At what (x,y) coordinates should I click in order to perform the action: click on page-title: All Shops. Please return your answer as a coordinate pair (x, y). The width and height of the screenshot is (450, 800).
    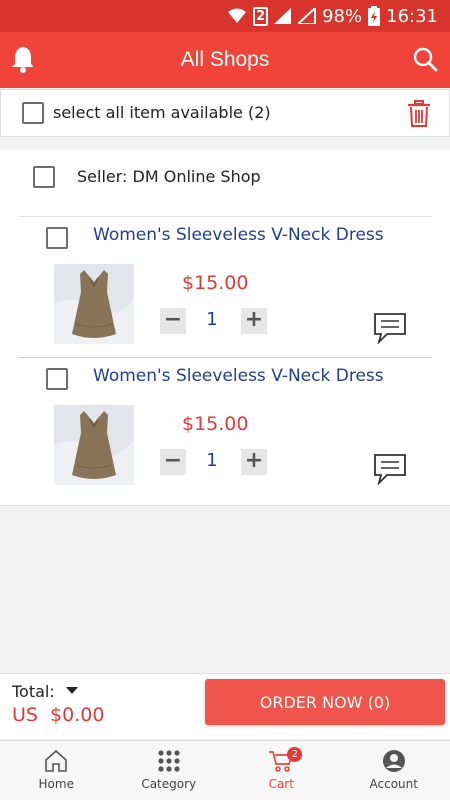
    Looking at the image, I should click on (225, 59).